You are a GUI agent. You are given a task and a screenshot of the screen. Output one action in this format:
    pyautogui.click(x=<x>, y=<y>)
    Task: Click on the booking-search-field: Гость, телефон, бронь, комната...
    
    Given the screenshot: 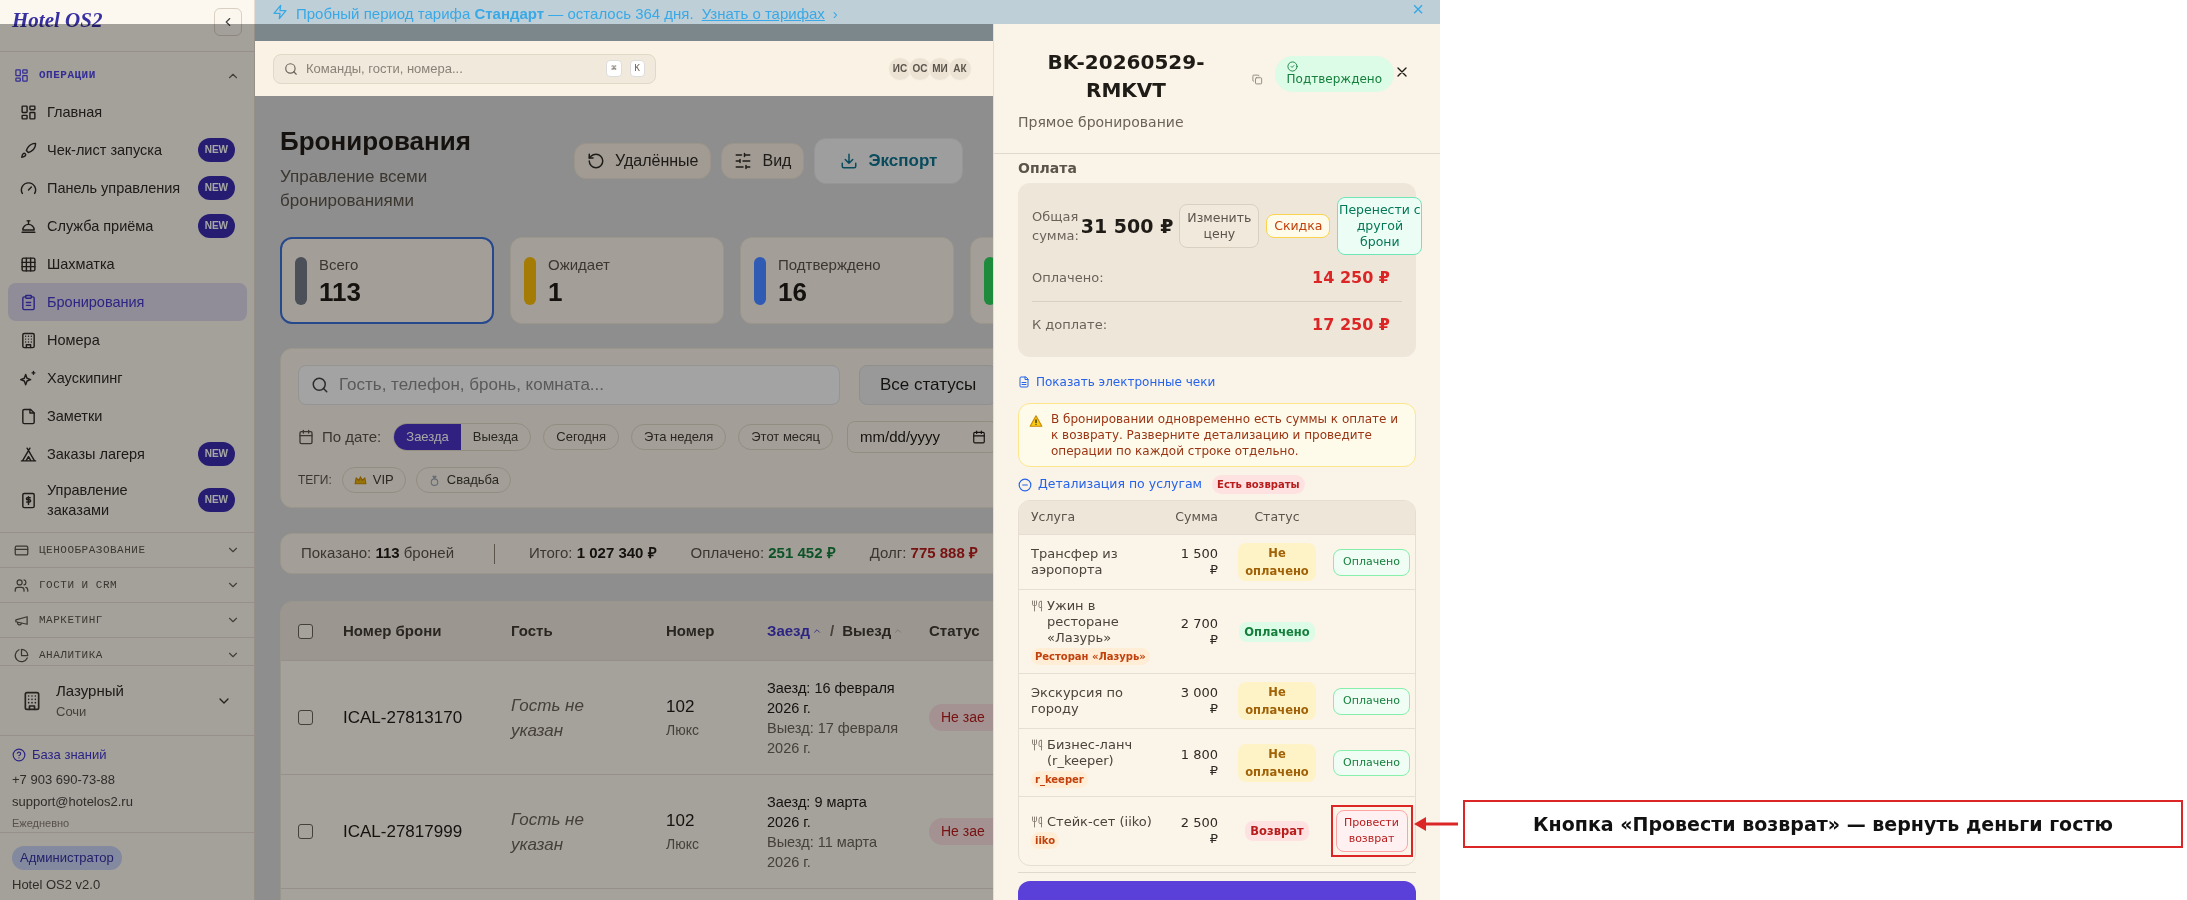 What is the action you would take?
    pyautogui.click(x=569, y=385)
    